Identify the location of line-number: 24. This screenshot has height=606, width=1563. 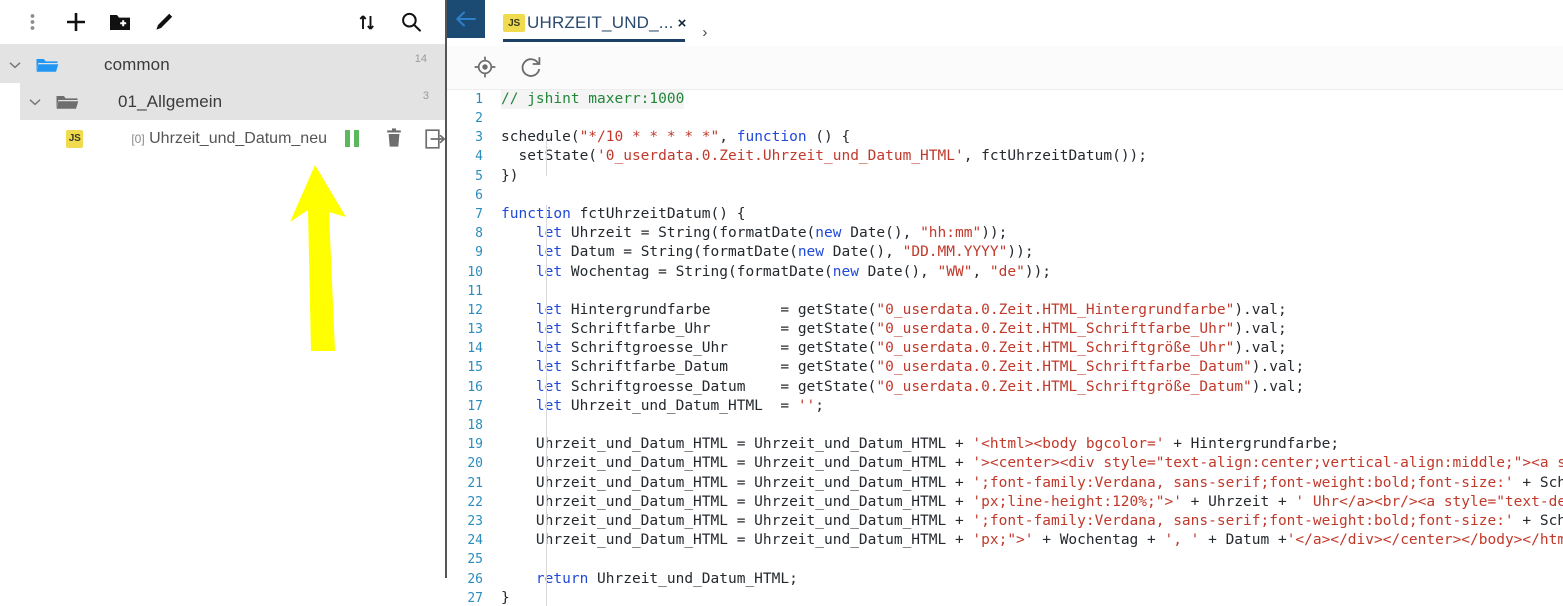
(475, 541).